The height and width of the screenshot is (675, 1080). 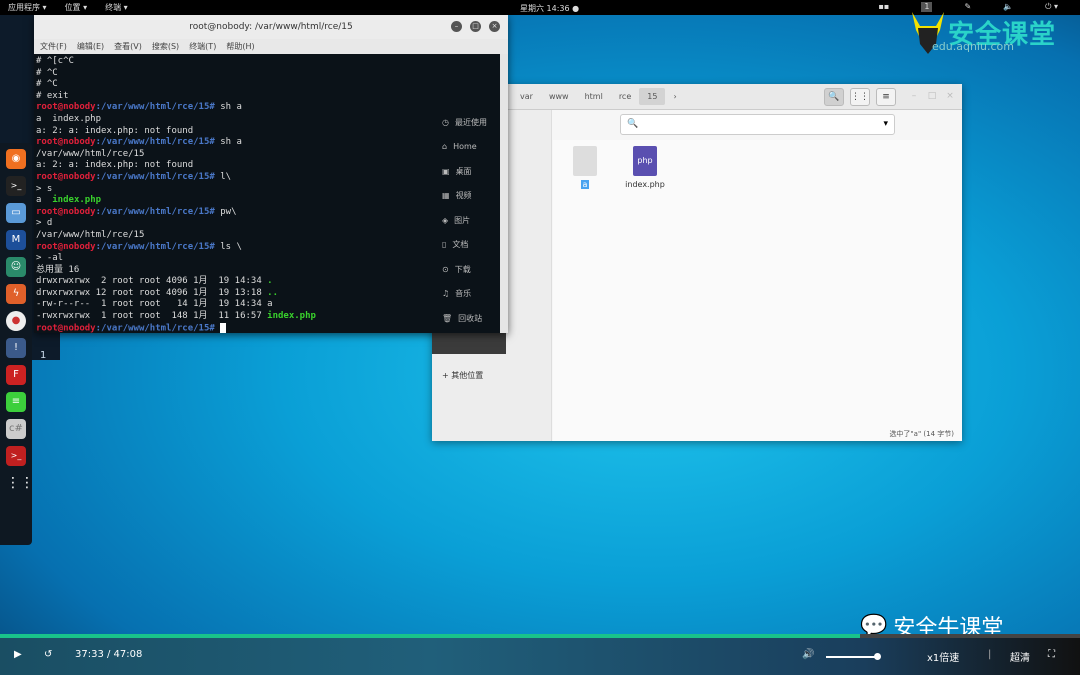 I want to click on chevron-right-icon: ›, so click(x=674, y=96).